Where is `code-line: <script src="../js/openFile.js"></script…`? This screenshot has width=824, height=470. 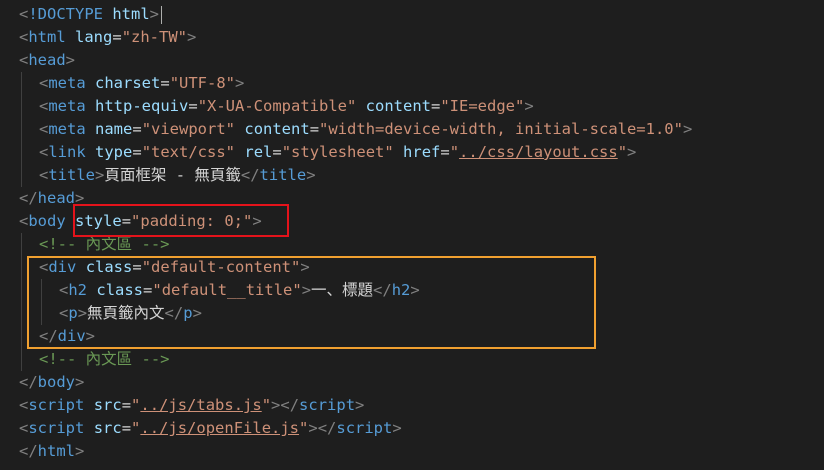 code-line: <script src="../js/openFile.js"></script… is located at coordinates (412, 428).